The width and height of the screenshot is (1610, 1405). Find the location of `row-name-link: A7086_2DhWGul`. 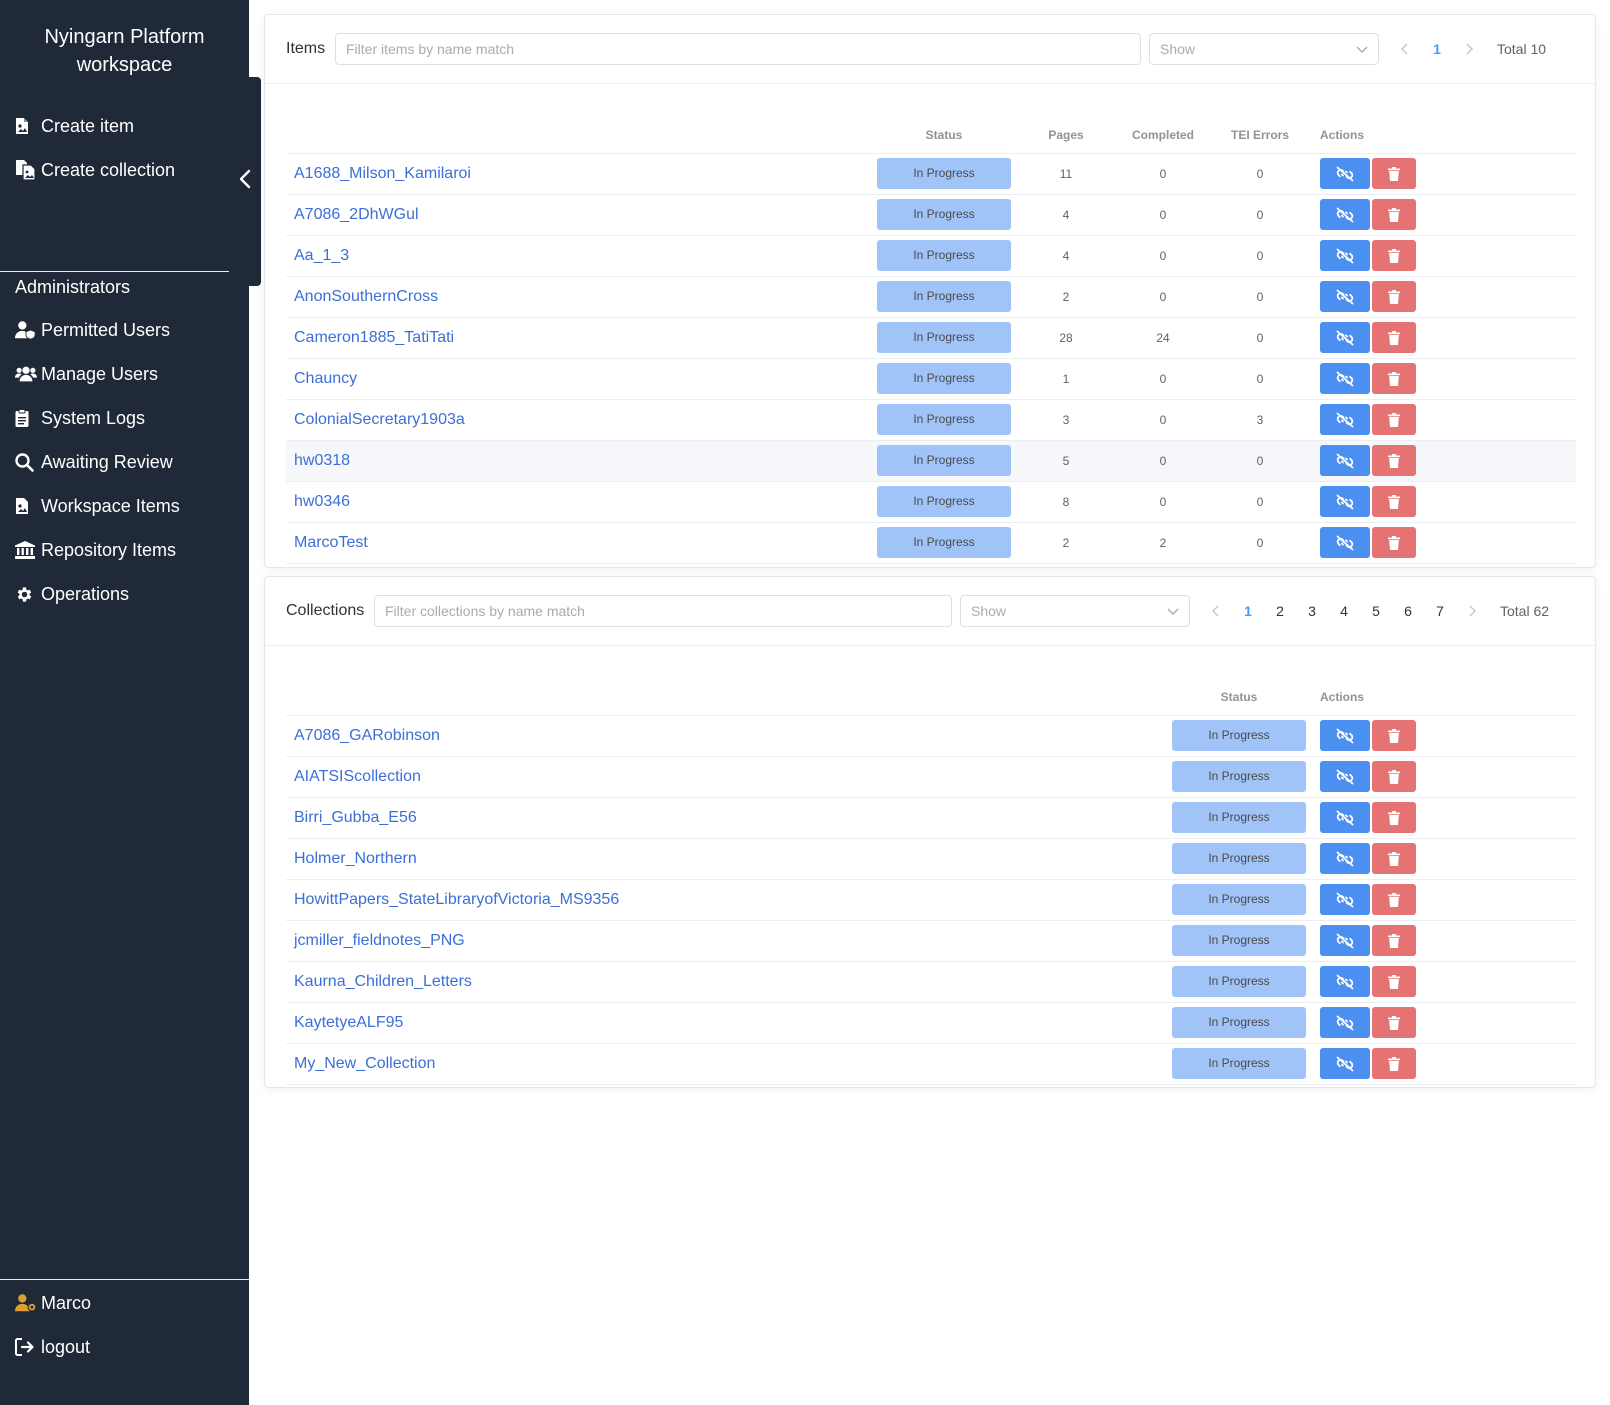

row-name-link: A7086_2DhWGul is located at coordinates (356, 214).